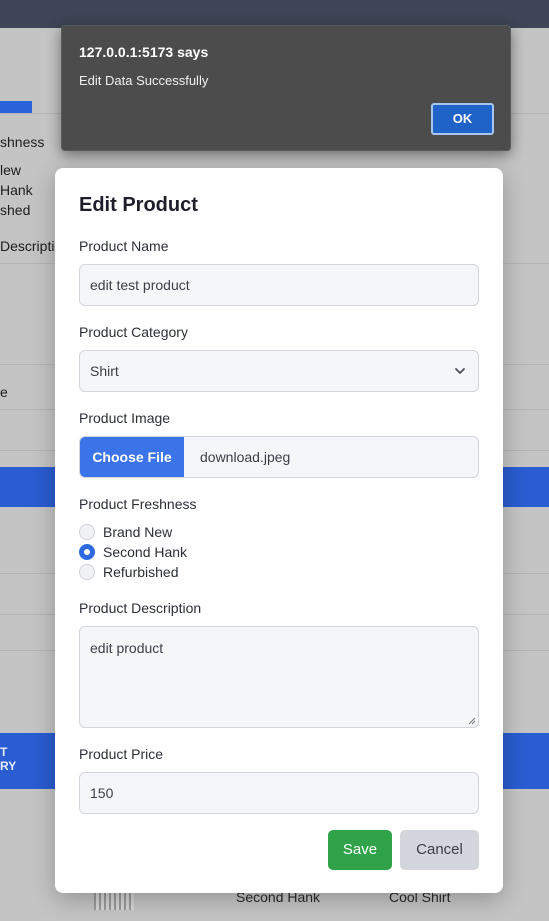  Describe the element at coordinates (274, 14) in the screenshot. I see `top-navbar` at that location.